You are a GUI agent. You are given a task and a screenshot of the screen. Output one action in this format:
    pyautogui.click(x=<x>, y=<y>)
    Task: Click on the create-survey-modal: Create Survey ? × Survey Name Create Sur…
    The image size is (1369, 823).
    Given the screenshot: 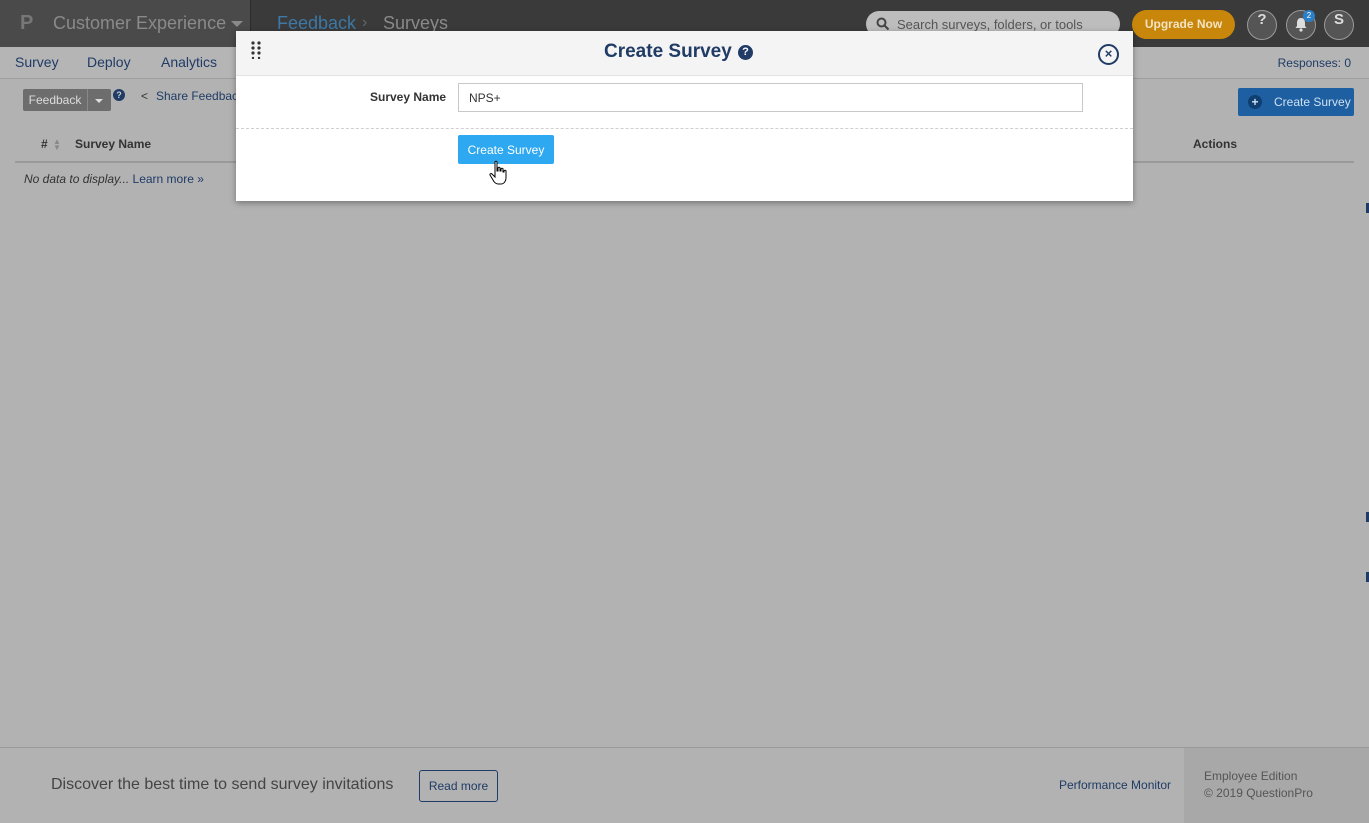 What is the action you would take?
    pyautogui.click(x=684, y=116)
    